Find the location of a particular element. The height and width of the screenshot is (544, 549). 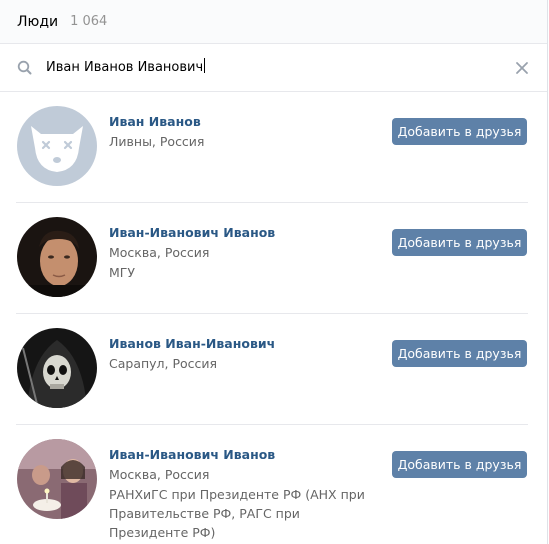

skull-reaper-photo-icon is located at coordinates (57, 368).